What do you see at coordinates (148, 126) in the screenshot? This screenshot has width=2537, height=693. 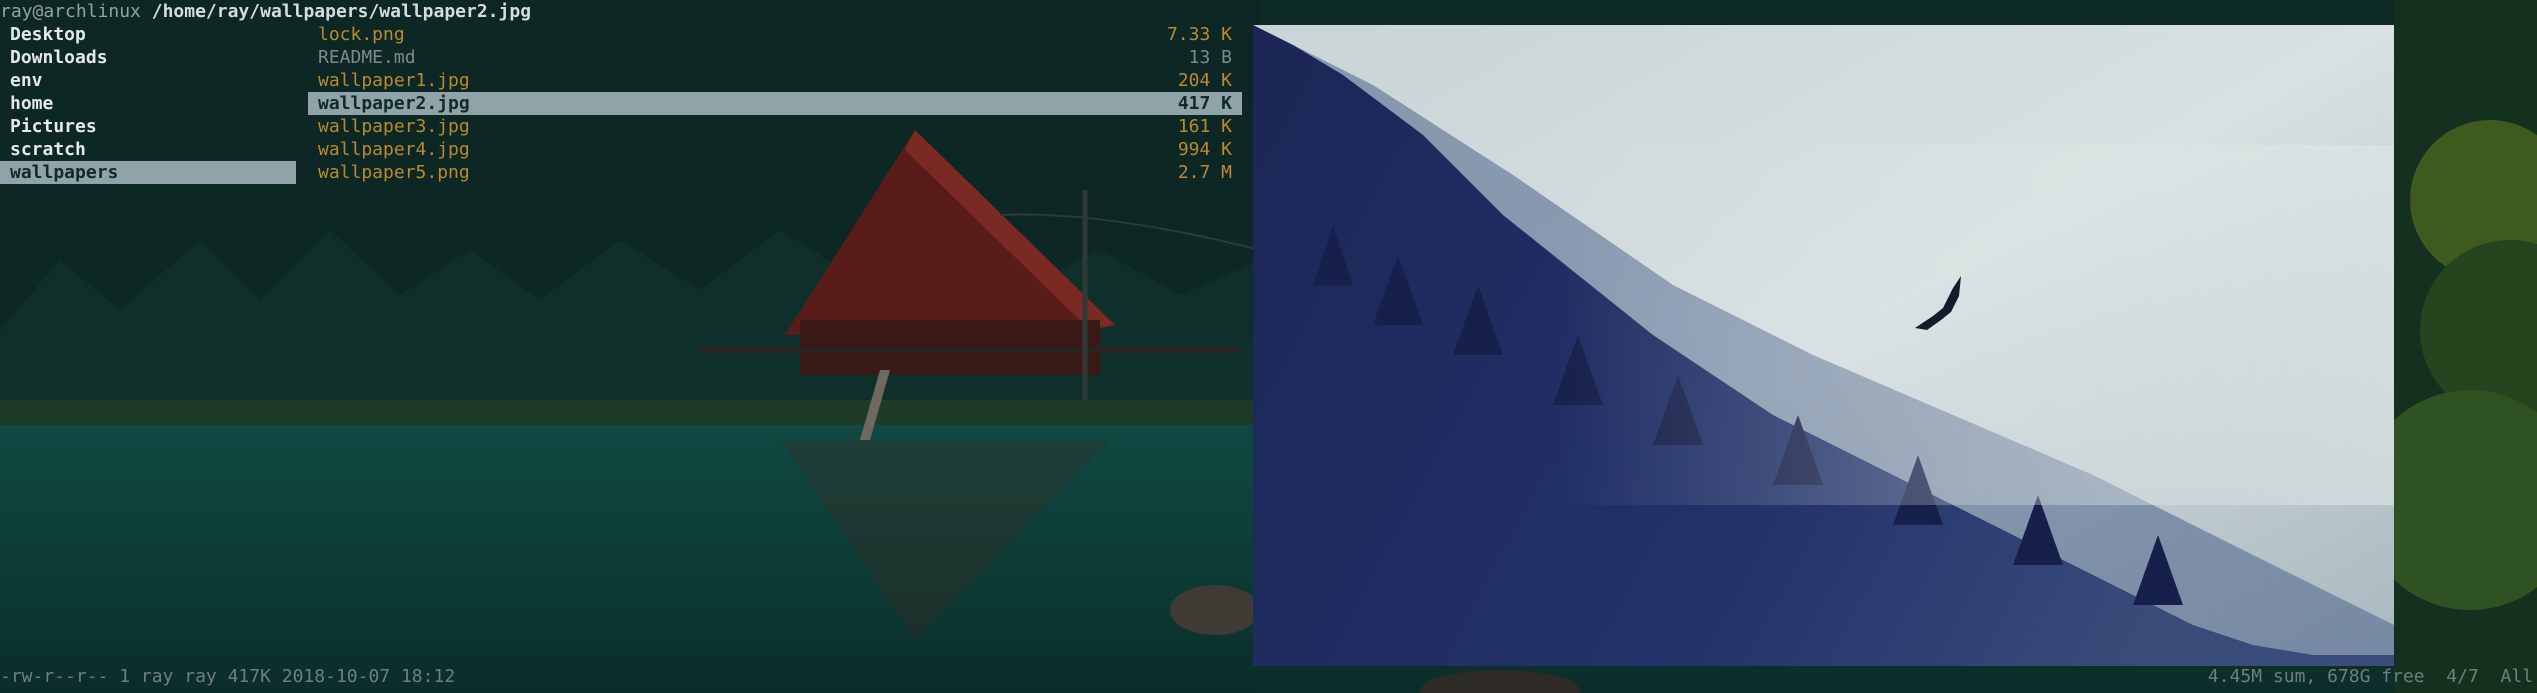 I see `dir-item-pictures: Pictures` at bounding box center [148, 126].